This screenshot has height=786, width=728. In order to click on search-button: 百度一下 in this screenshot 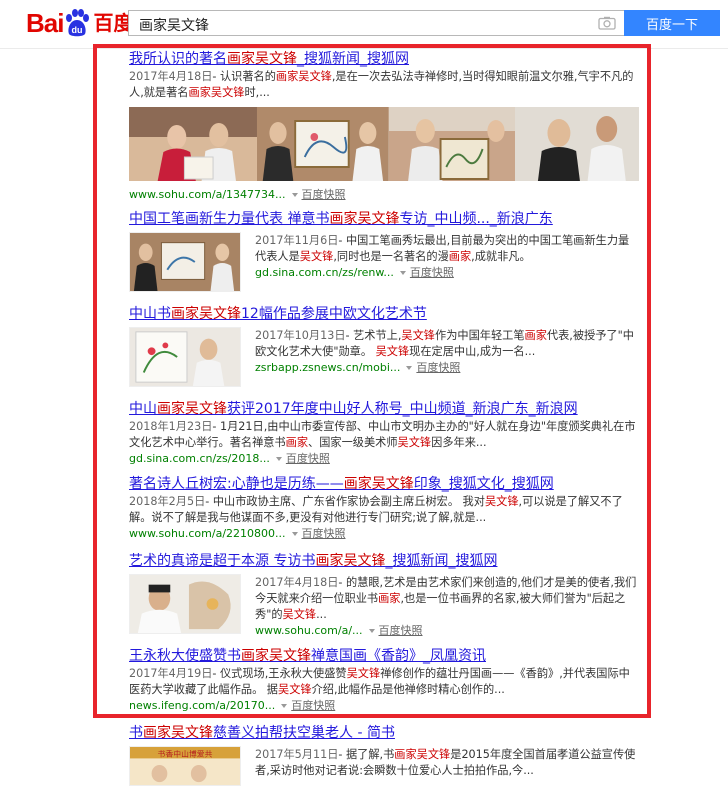, I will do `click(672, 23)`.